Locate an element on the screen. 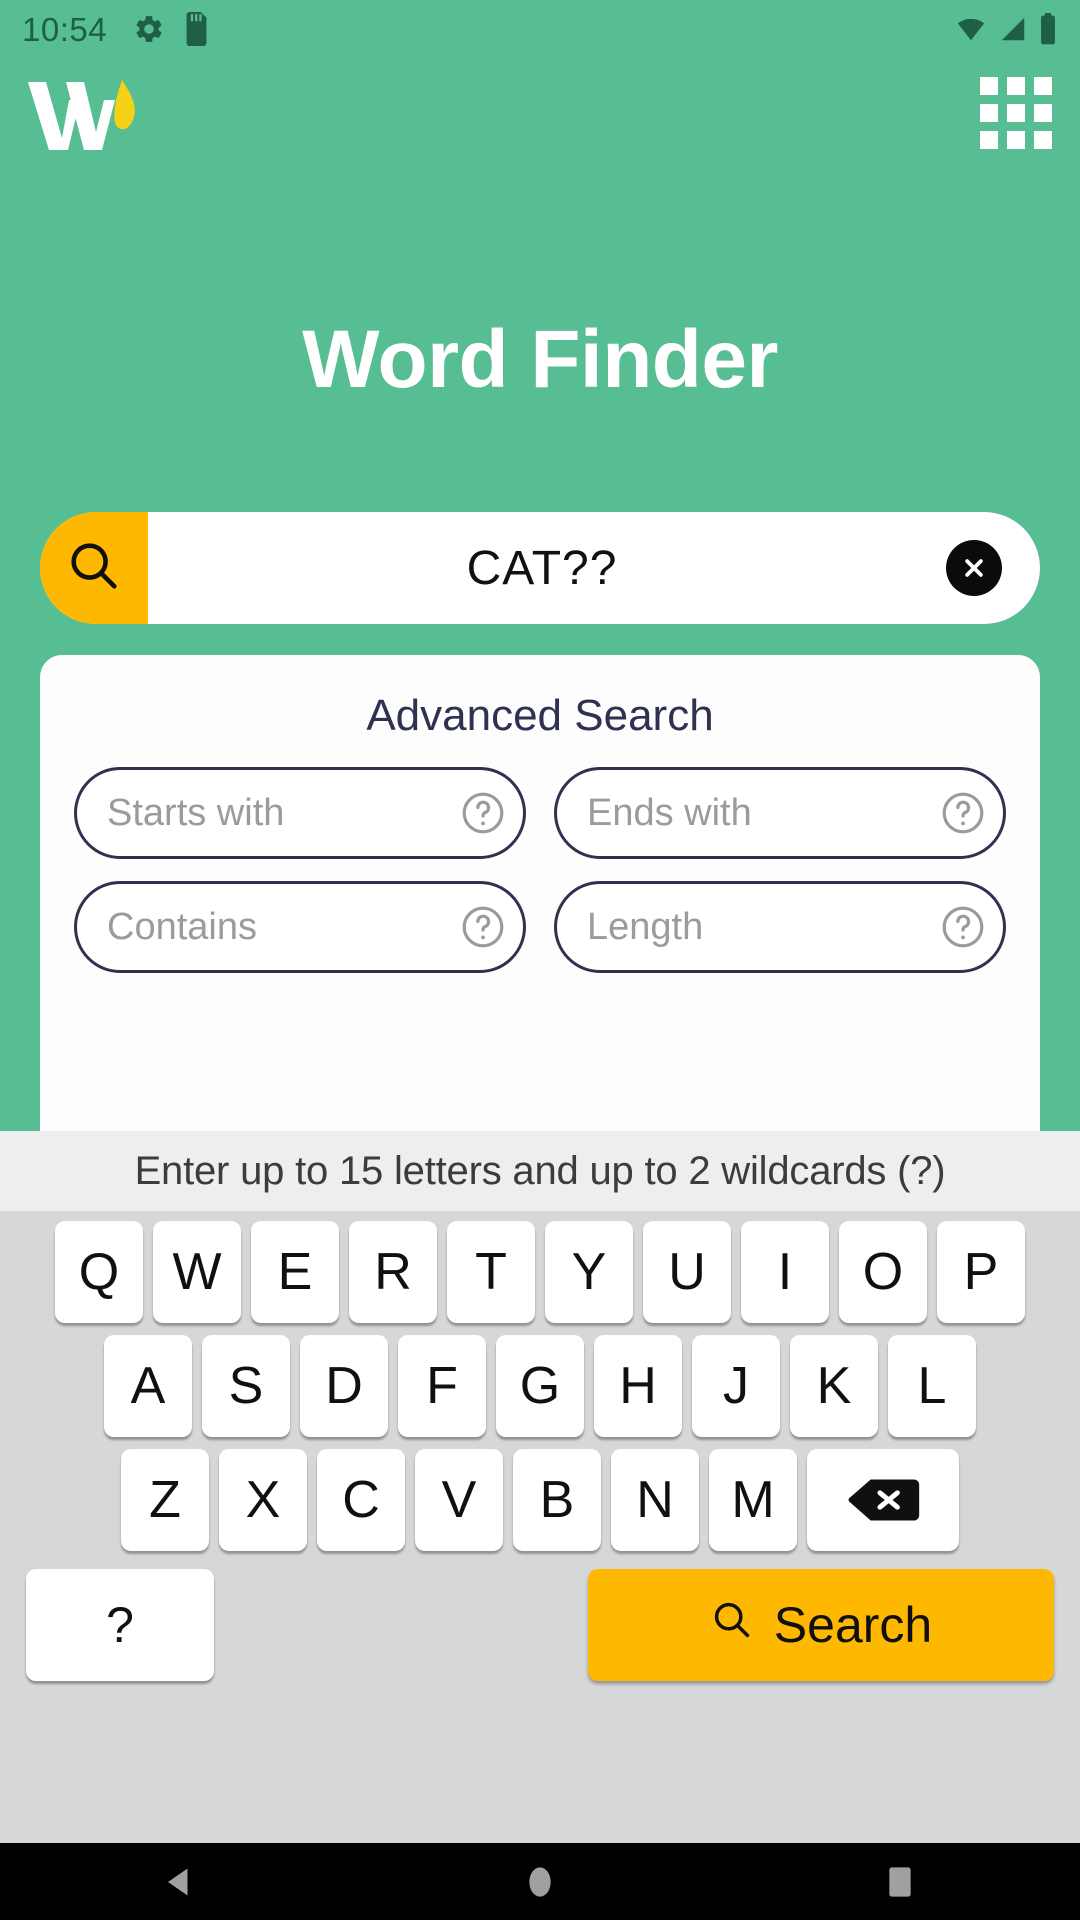 This screenshot has height=1920, width=1080. search-icon-button is located at coordinates (94, 568).